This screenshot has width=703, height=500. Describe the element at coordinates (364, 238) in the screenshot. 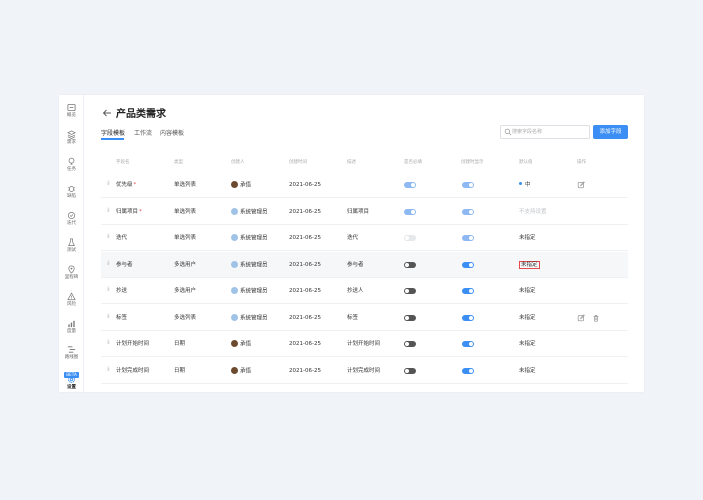

I see `table-row: ⁞⁞ 迭代 单选列表 系统管理员 2021-06-25 迭代 未指定` at that location.